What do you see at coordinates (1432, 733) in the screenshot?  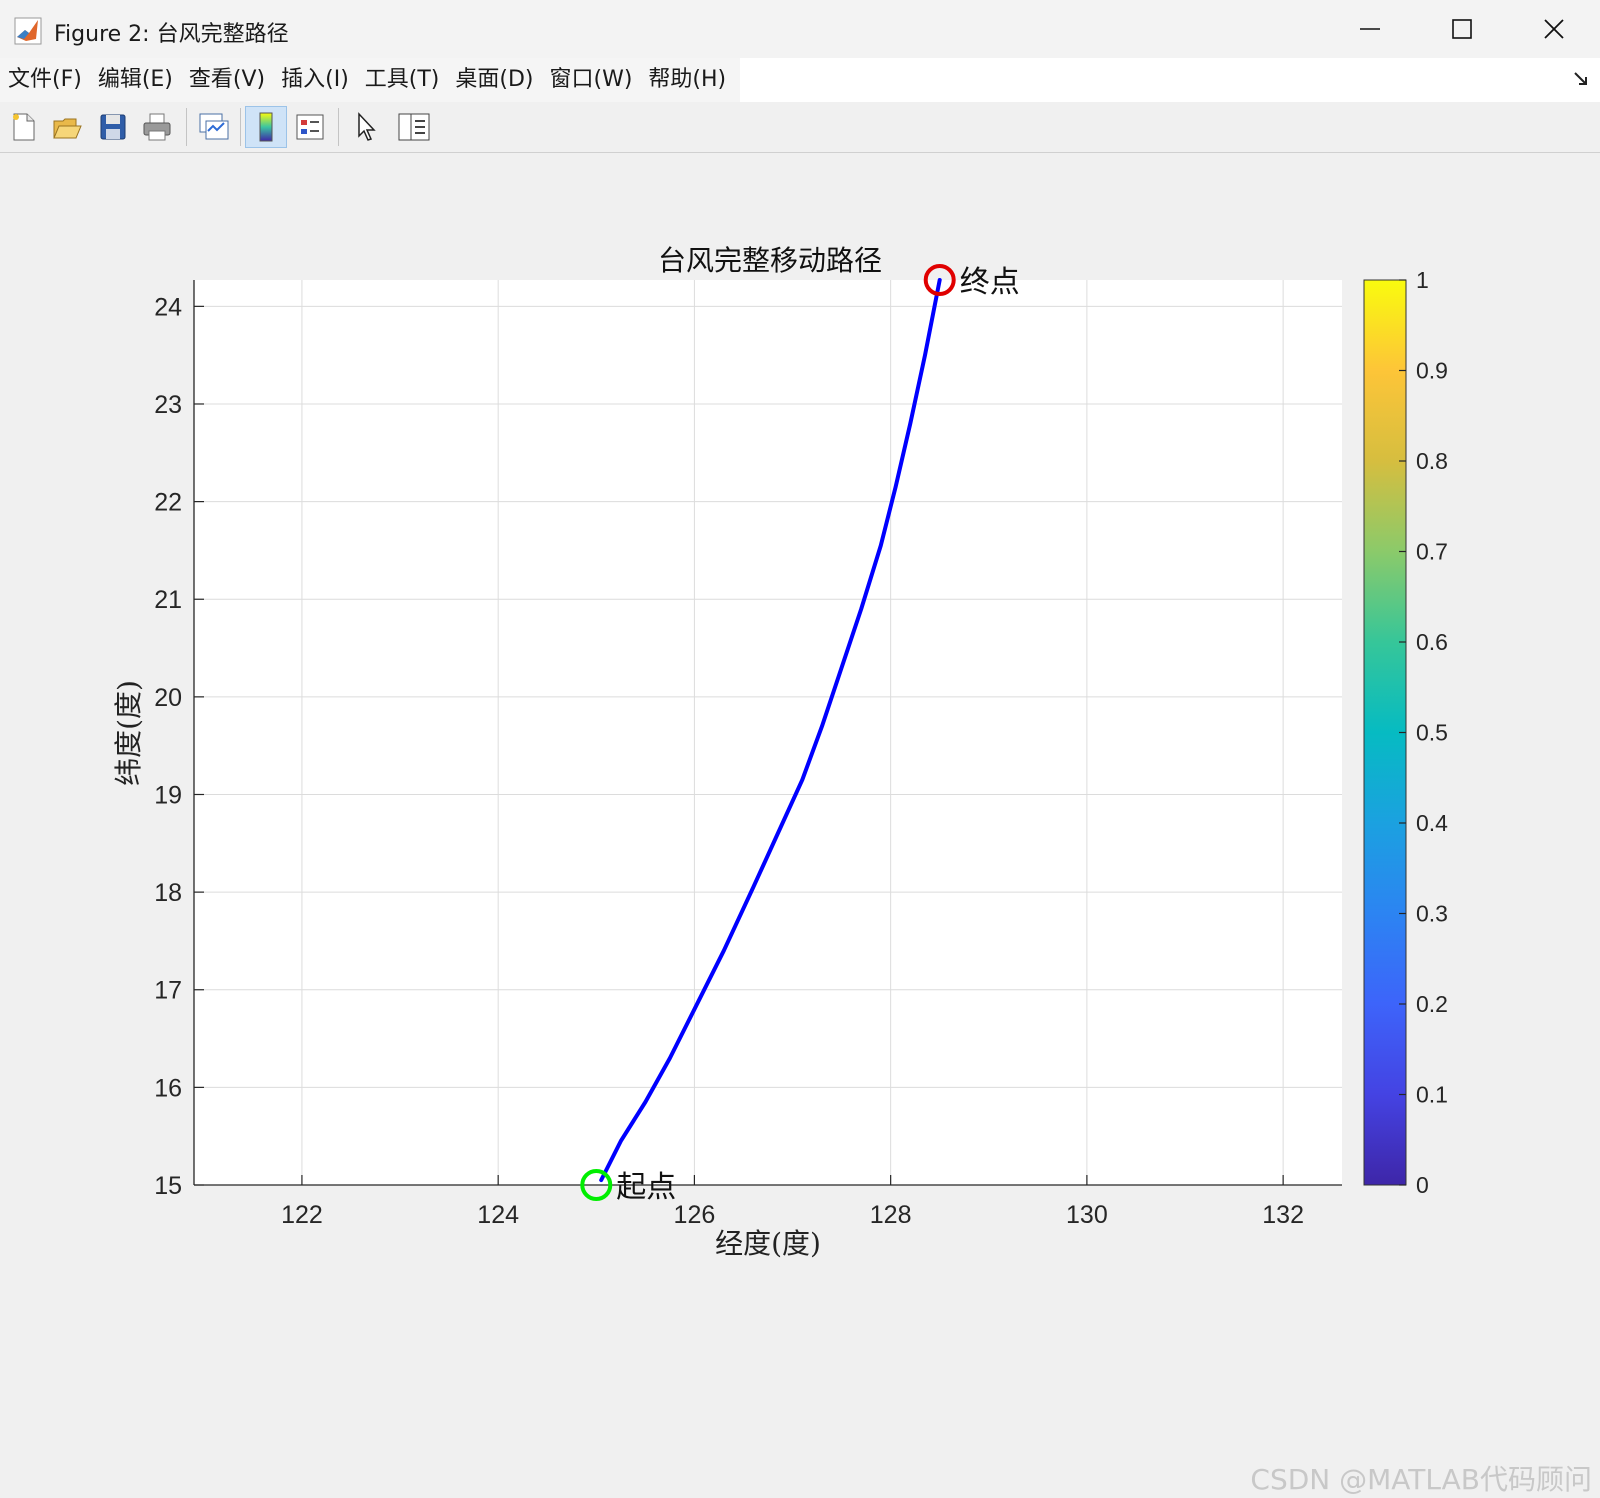 I see `colorbar-tick-label: 0.5` at bounding box center [1432, 733].